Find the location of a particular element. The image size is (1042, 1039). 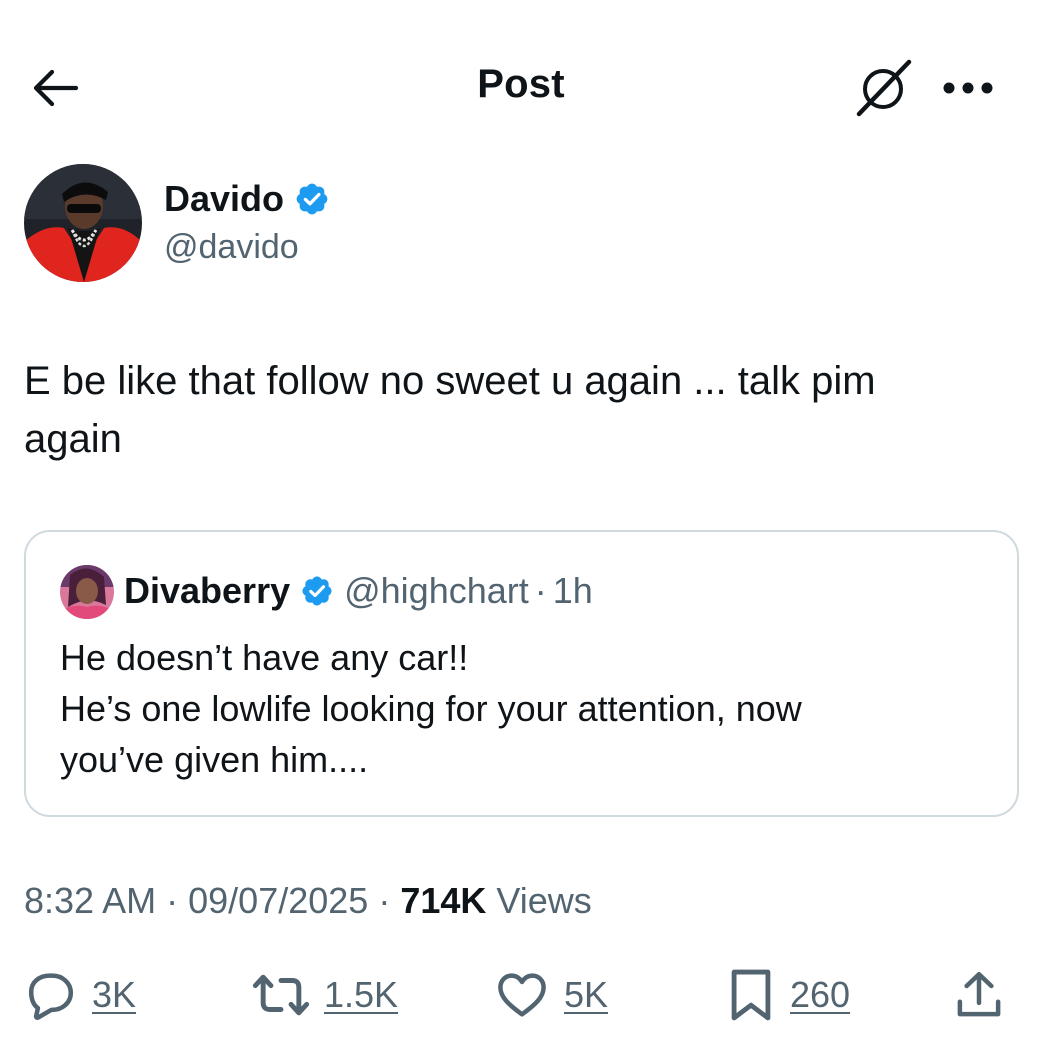

author-avatar is located at coordinates (83, 223).